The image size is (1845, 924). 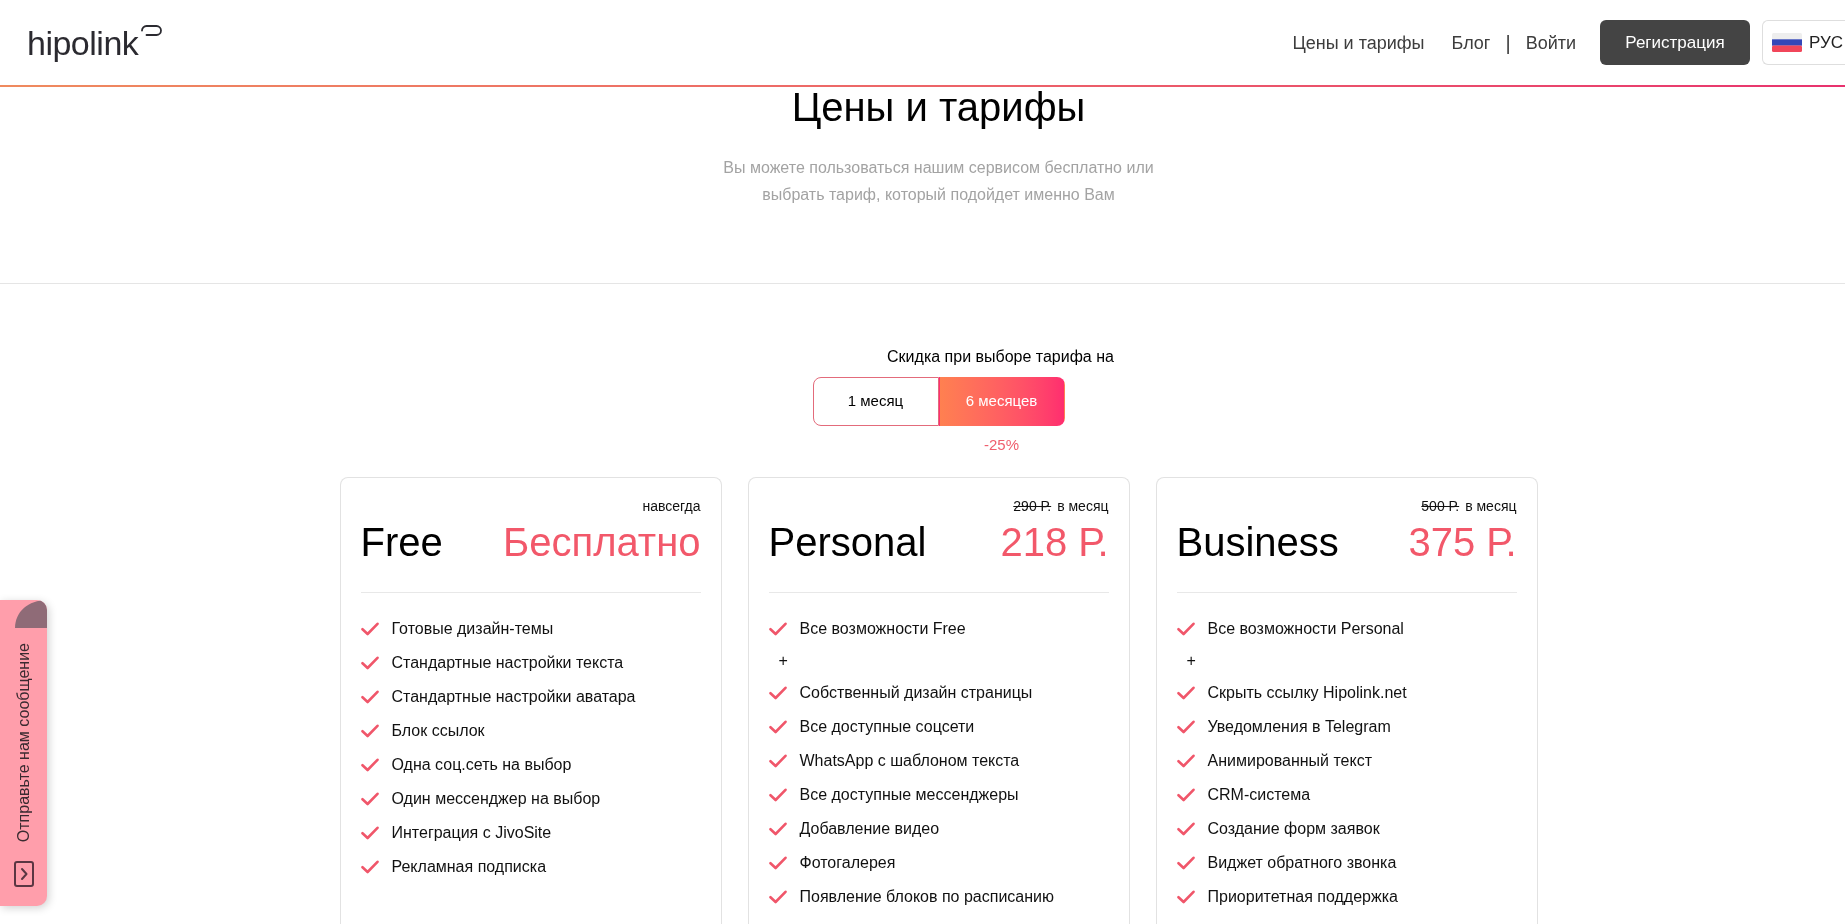 What do you see at coordinates (507, 663) in the screenshot?
I see `feature-text: Стандартные настройки текста` at bounding box center [507, 663].